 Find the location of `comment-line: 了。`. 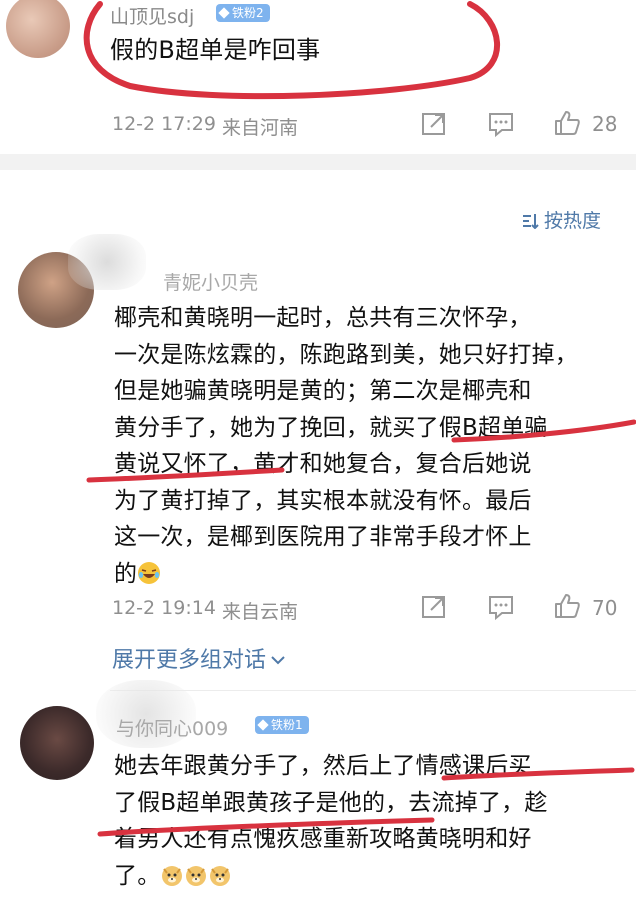

comment-line: 了。 is located at coordinates (331, 876).